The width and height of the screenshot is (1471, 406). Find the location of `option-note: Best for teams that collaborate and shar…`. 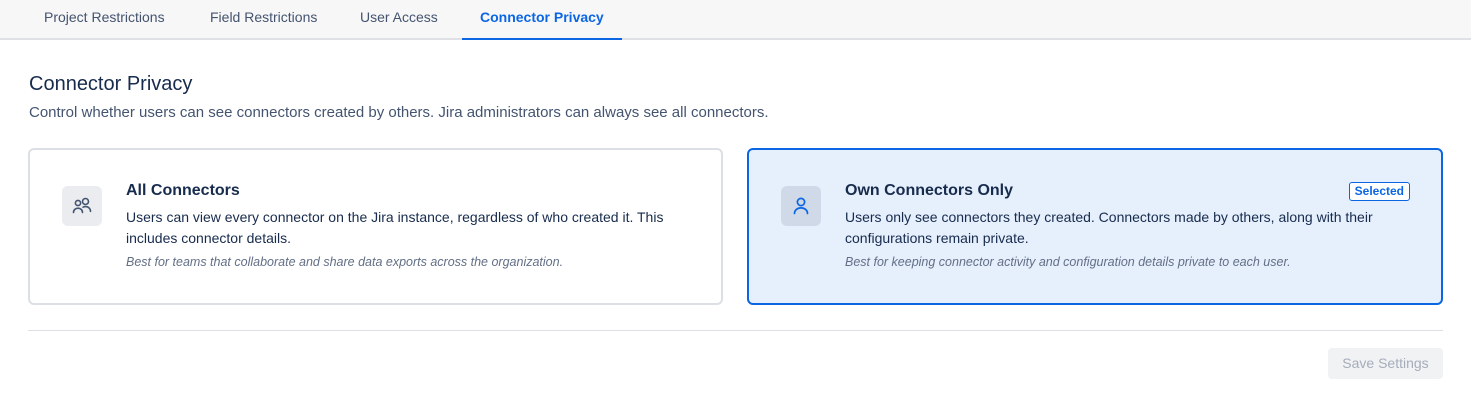

option-note: Best for teams that collaborate and shar… is located at coordinates (345, 262).